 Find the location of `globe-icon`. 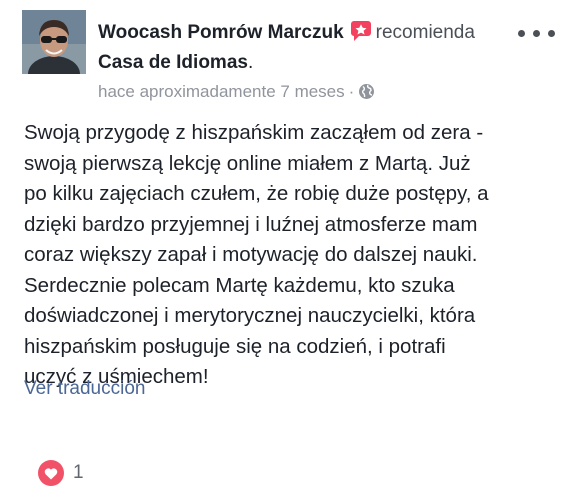

globe-icon is located at coordinates (366, 94).